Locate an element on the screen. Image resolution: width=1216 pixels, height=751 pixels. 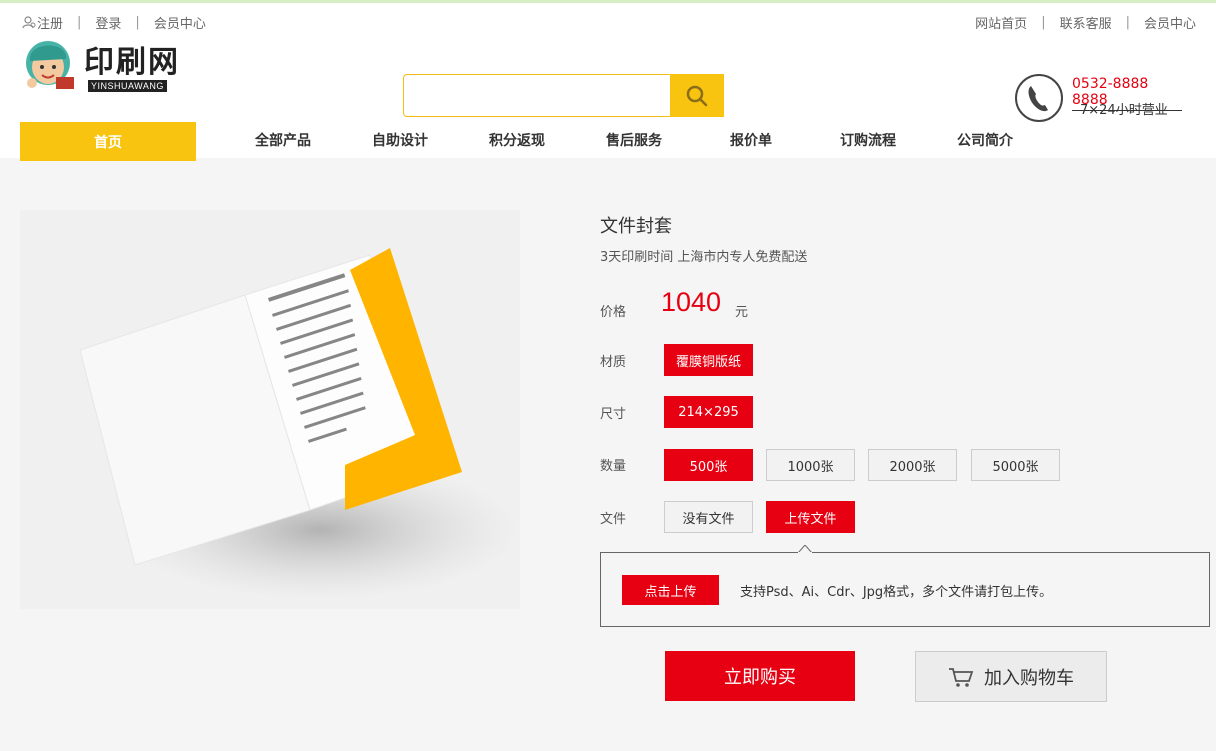
nav-item-after-sales: 售后服务 is located at coordinates (634, 141).